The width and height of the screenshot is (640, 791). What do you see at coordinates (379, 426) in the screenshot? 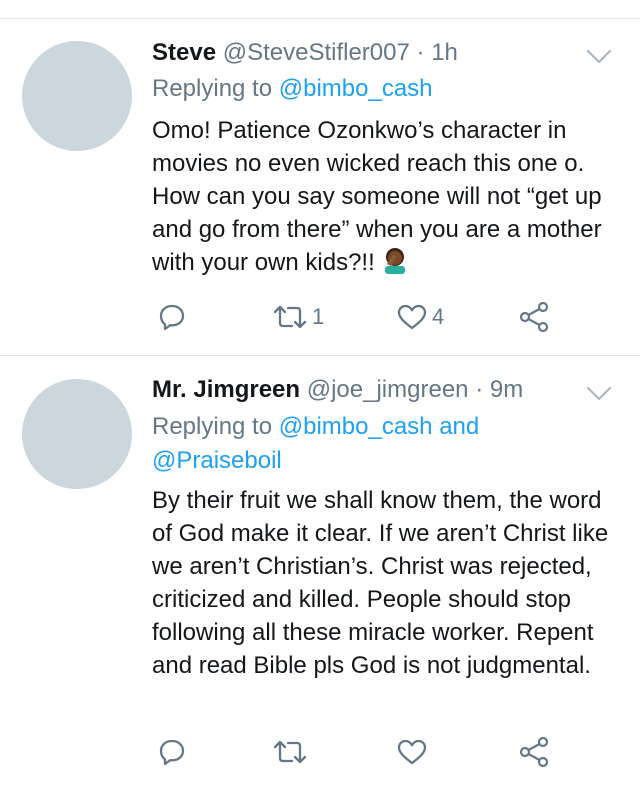
I see `replying-to-link: @bimbo_cash and` at bounding box center [379, 426].